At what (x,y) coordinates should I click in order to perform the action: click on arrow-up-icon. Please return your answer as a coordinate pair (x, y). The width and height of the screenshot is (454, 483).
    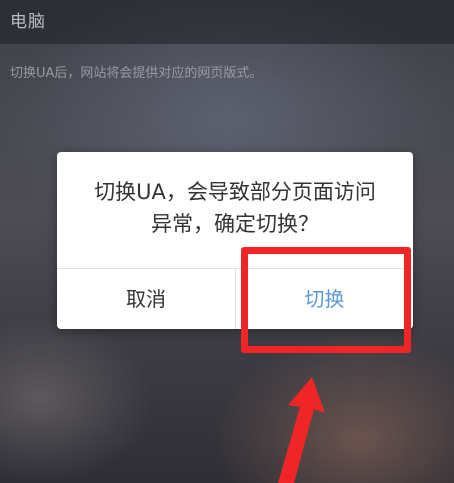
    Looking at the image, I should click on (301, 430).